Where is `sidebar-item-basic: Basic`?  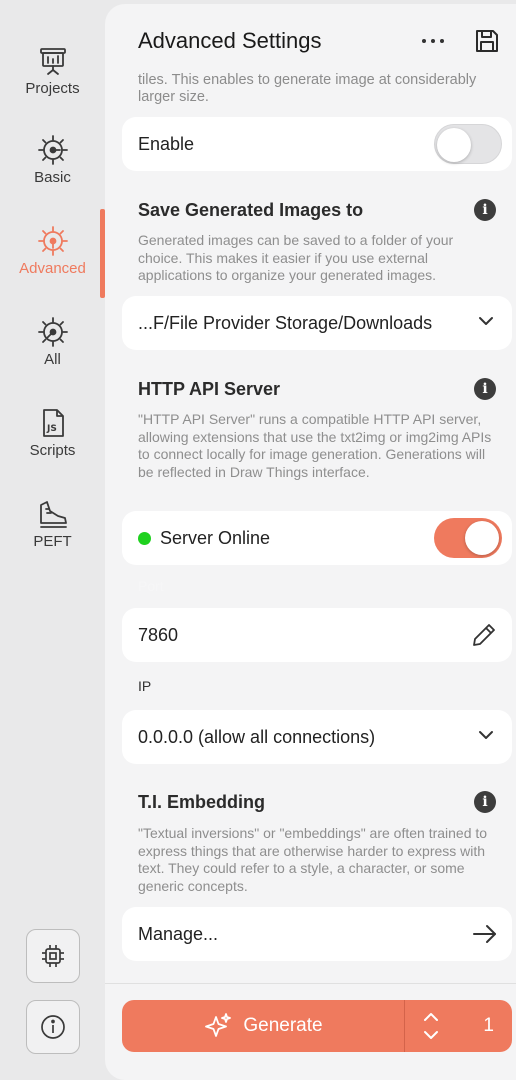
sidebar-item-basic: Basic is located at coordinates (52, 159).